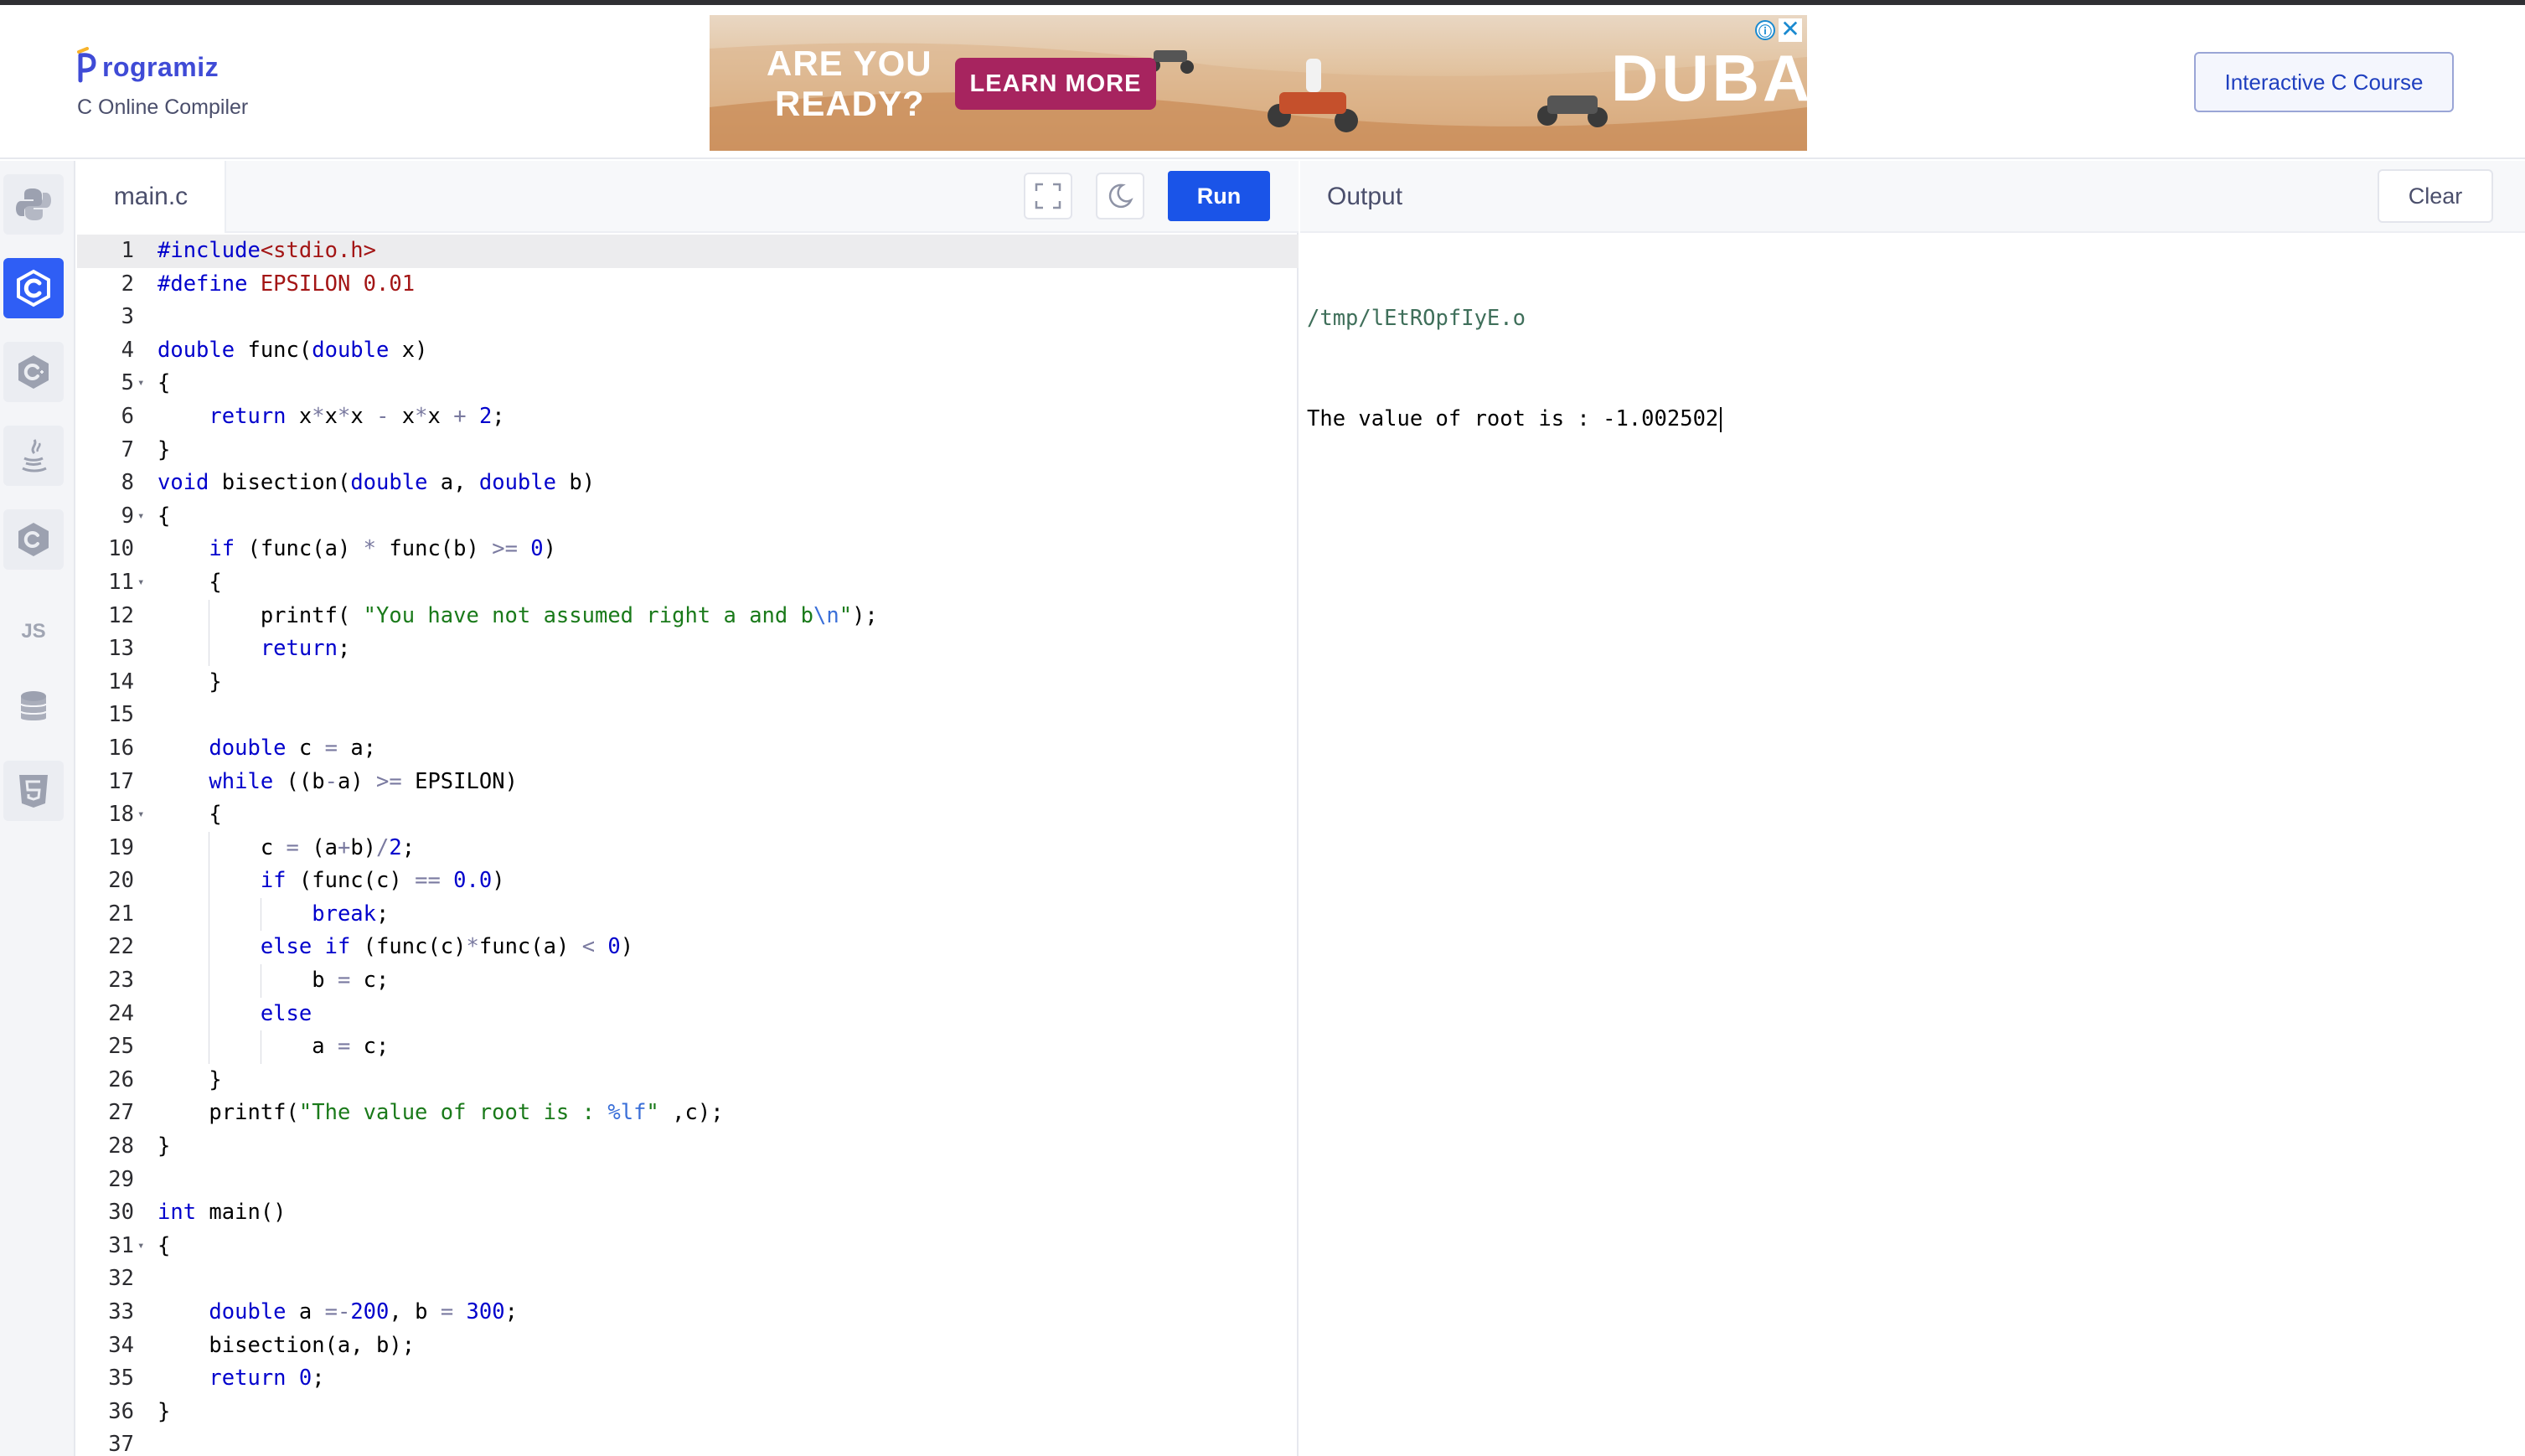 The width and height of the screenshot is (2525, 1456). I want to click on line-number: 13, so click(121, 649).